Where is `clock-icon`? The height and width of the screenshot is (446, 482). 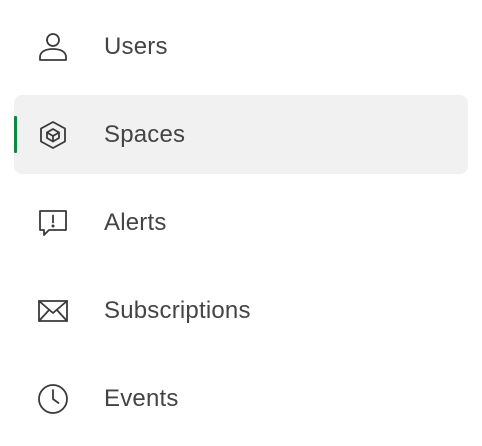
clock-icon is located at coordinates (53, 399).